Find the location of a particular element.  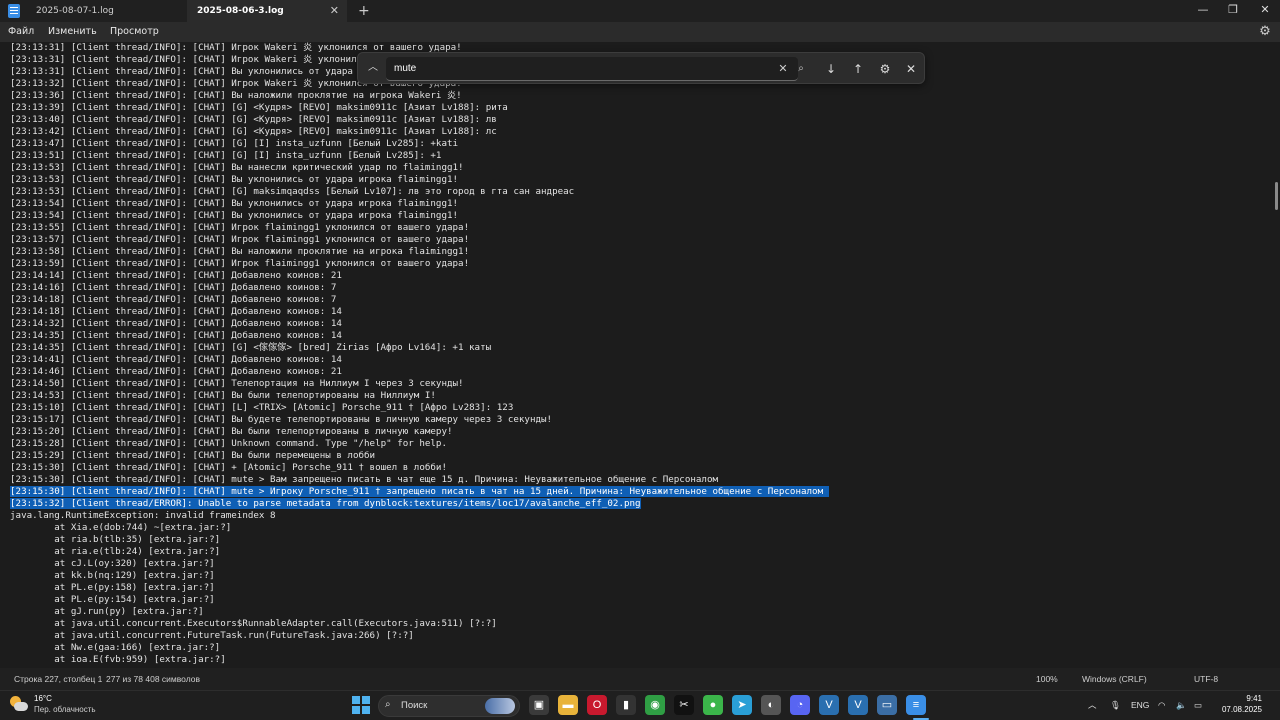

wifi-icon: ◠ is located at coordinates (1161, 705).